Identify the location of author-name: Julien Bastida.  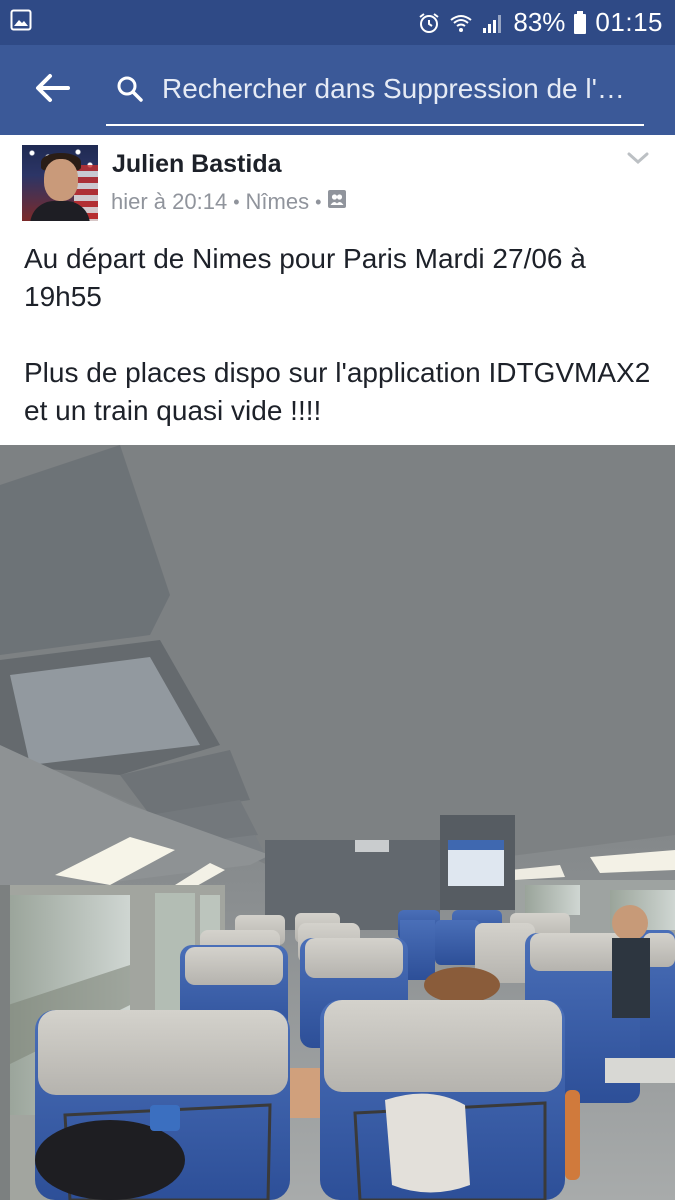
(197, 164).